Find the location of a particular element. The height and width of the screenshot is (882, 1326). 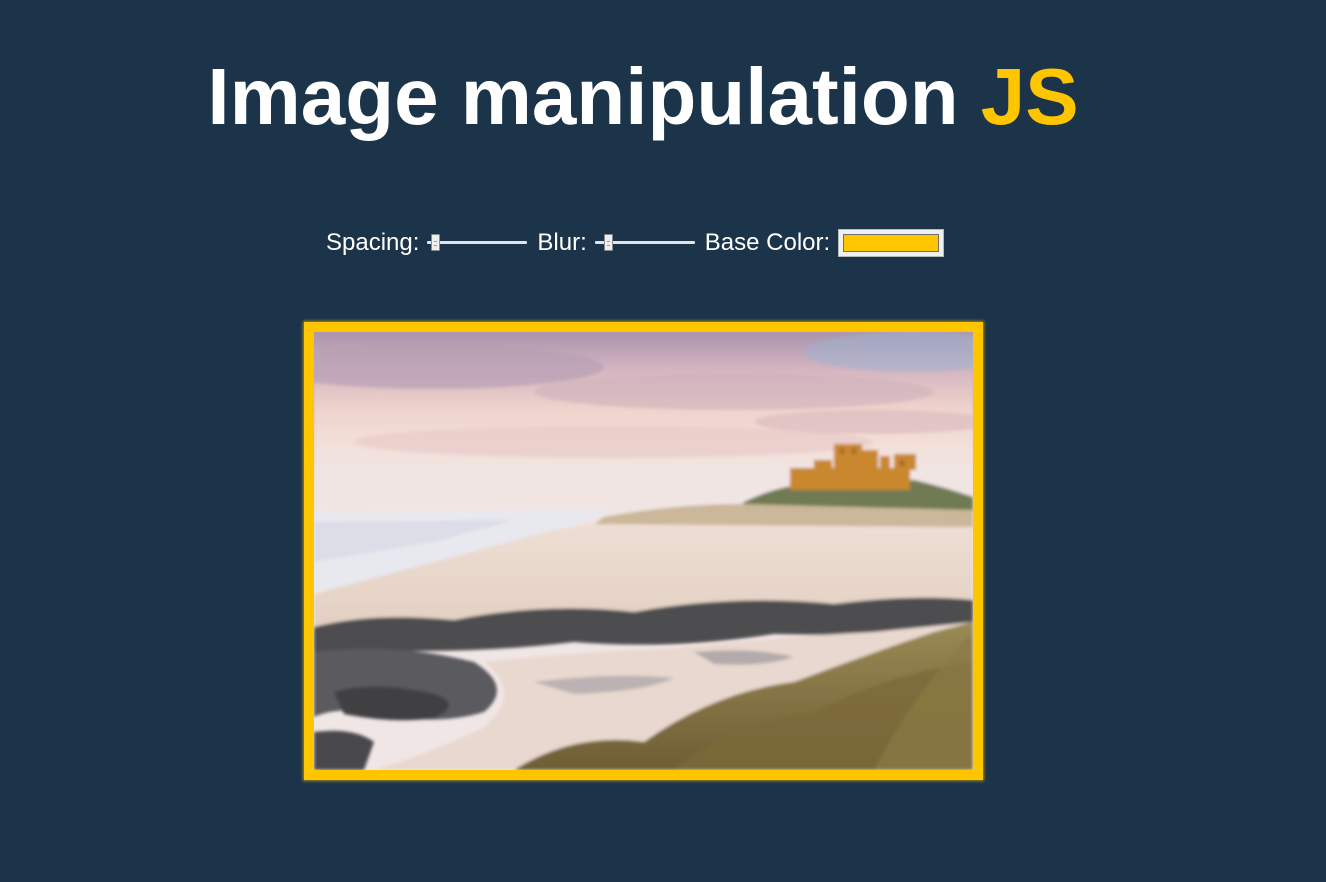

controls-bar: Spacing: Blur: Base Color: is located at coordinates (635, 243).